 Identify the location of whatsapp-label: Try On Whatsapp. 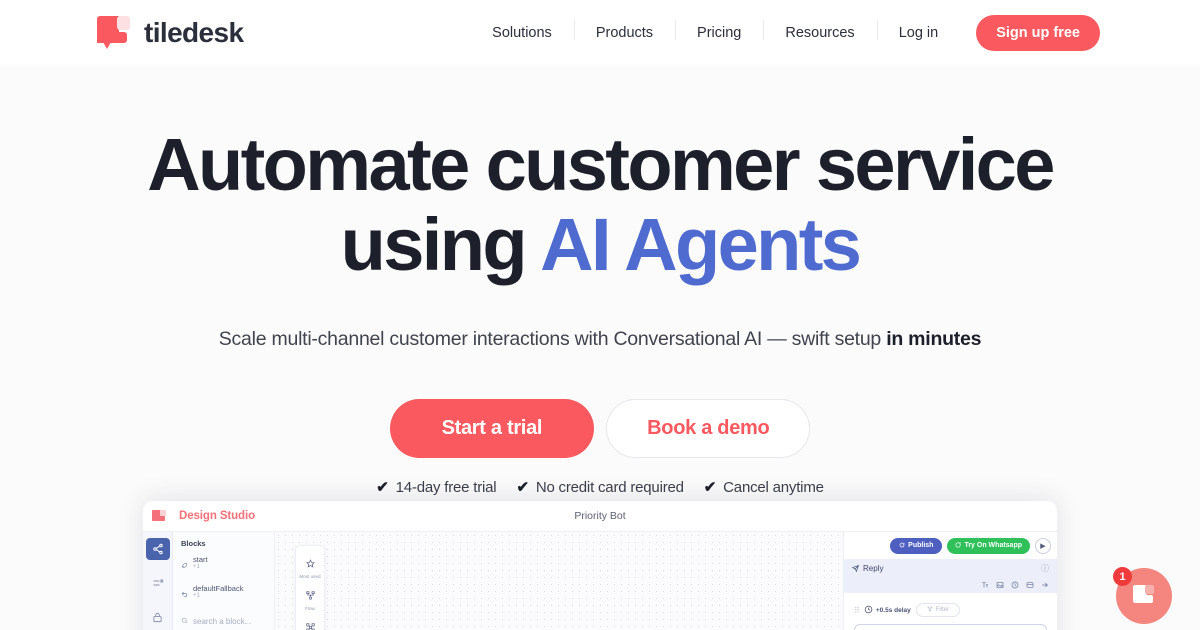
(993, 545).